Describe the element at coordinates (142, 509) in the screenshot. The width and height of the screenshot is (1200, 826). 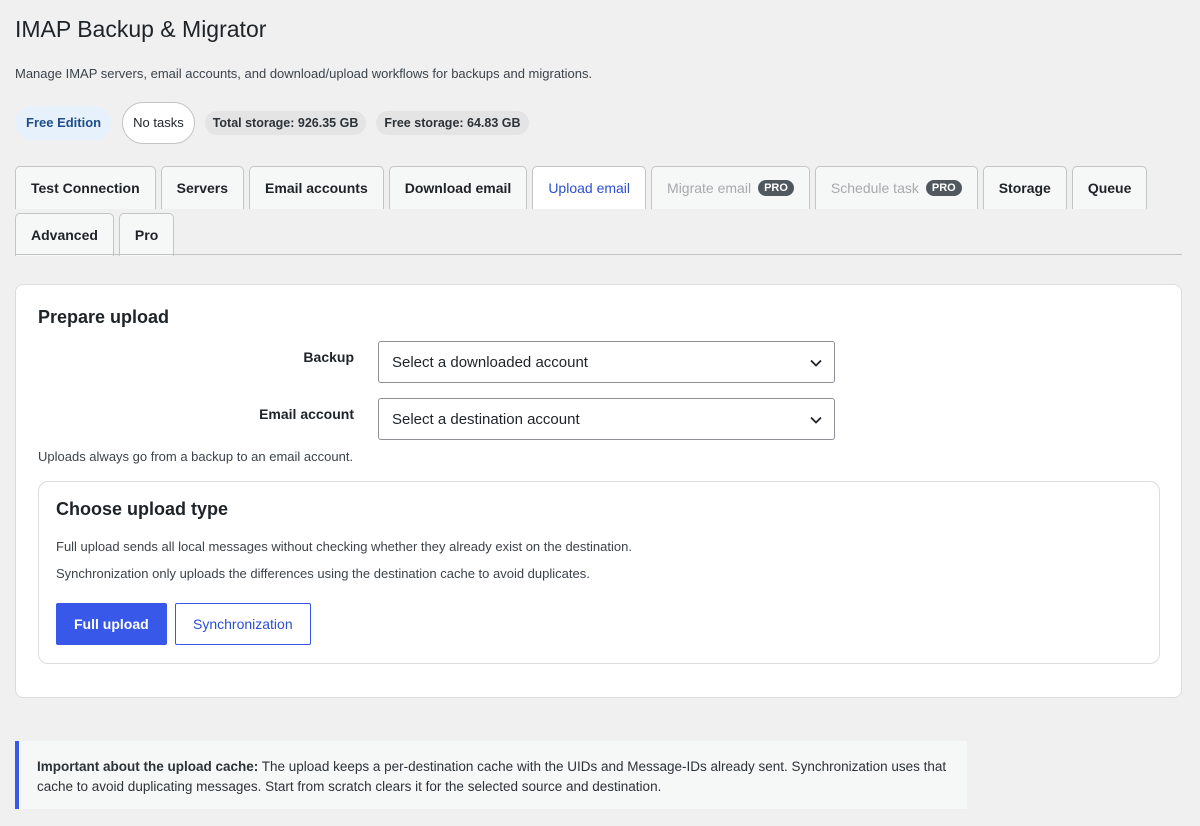
I see `upload-type-title: Choose upload type` at that location.